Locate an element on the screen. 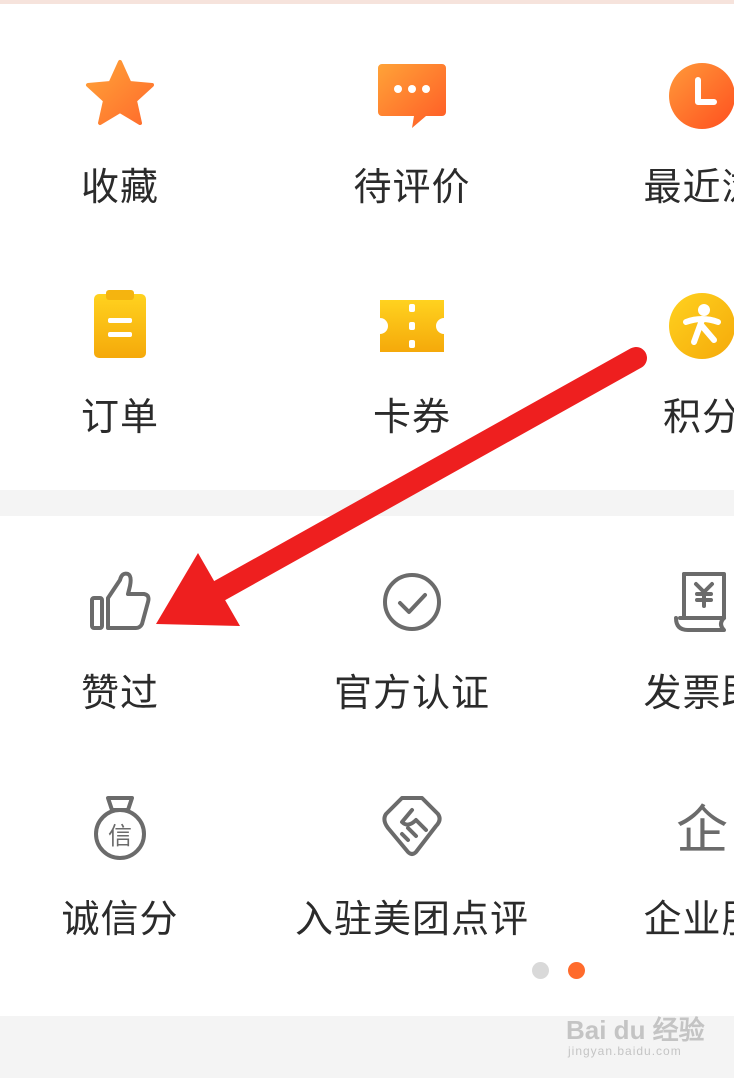  thumbs-up-icon is located at coordinates (120, 602).